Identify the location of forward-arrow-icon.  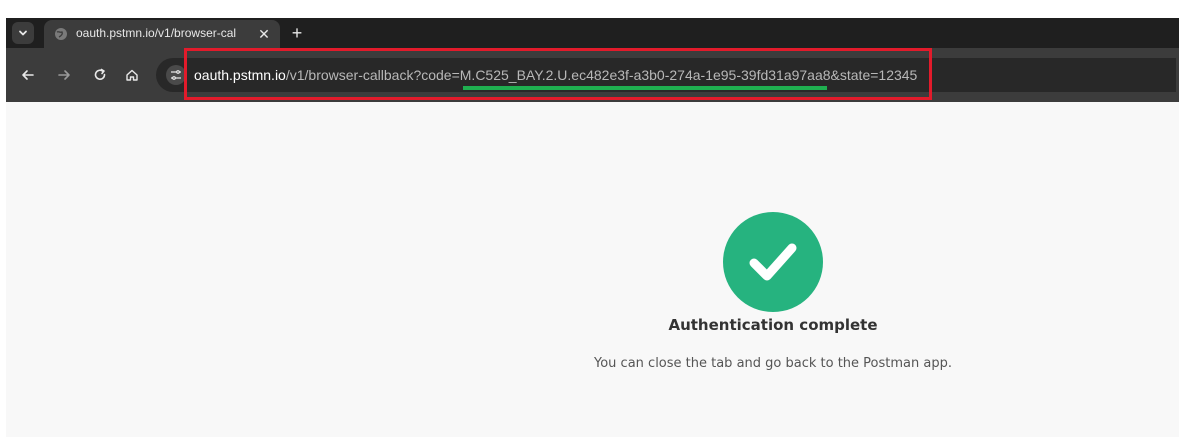
(64, 75).